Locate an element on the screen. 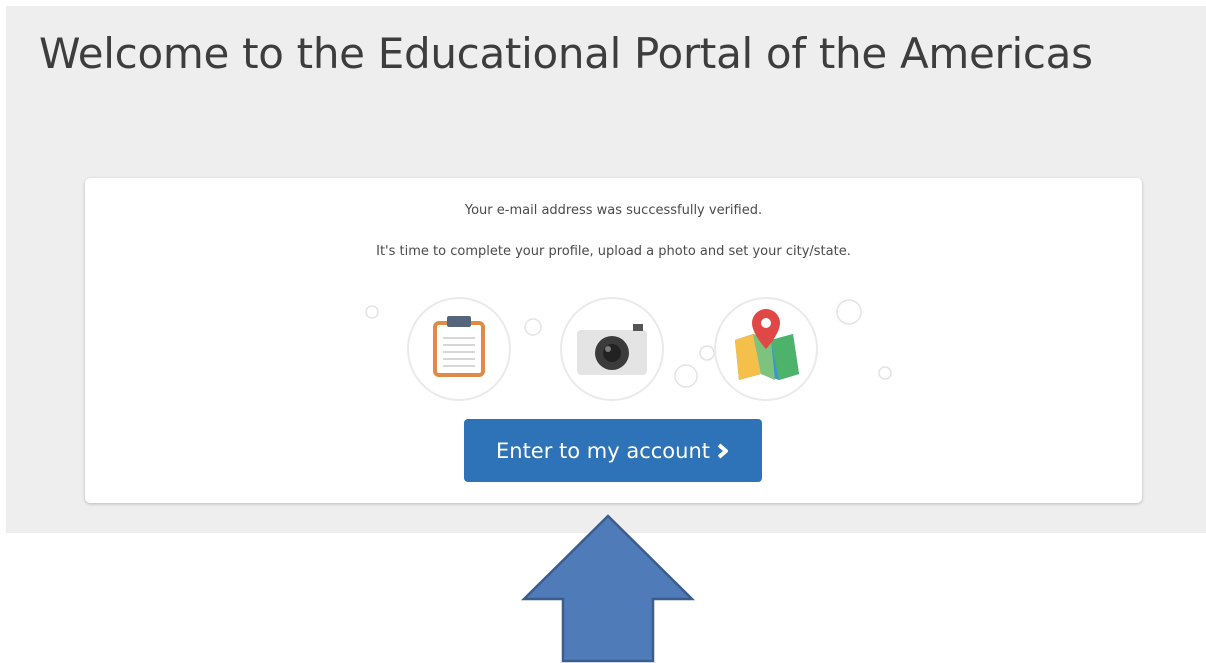 The height and width of the screenshot is (663, 1206). clipboard-icon is located at coordinates (459, 349).